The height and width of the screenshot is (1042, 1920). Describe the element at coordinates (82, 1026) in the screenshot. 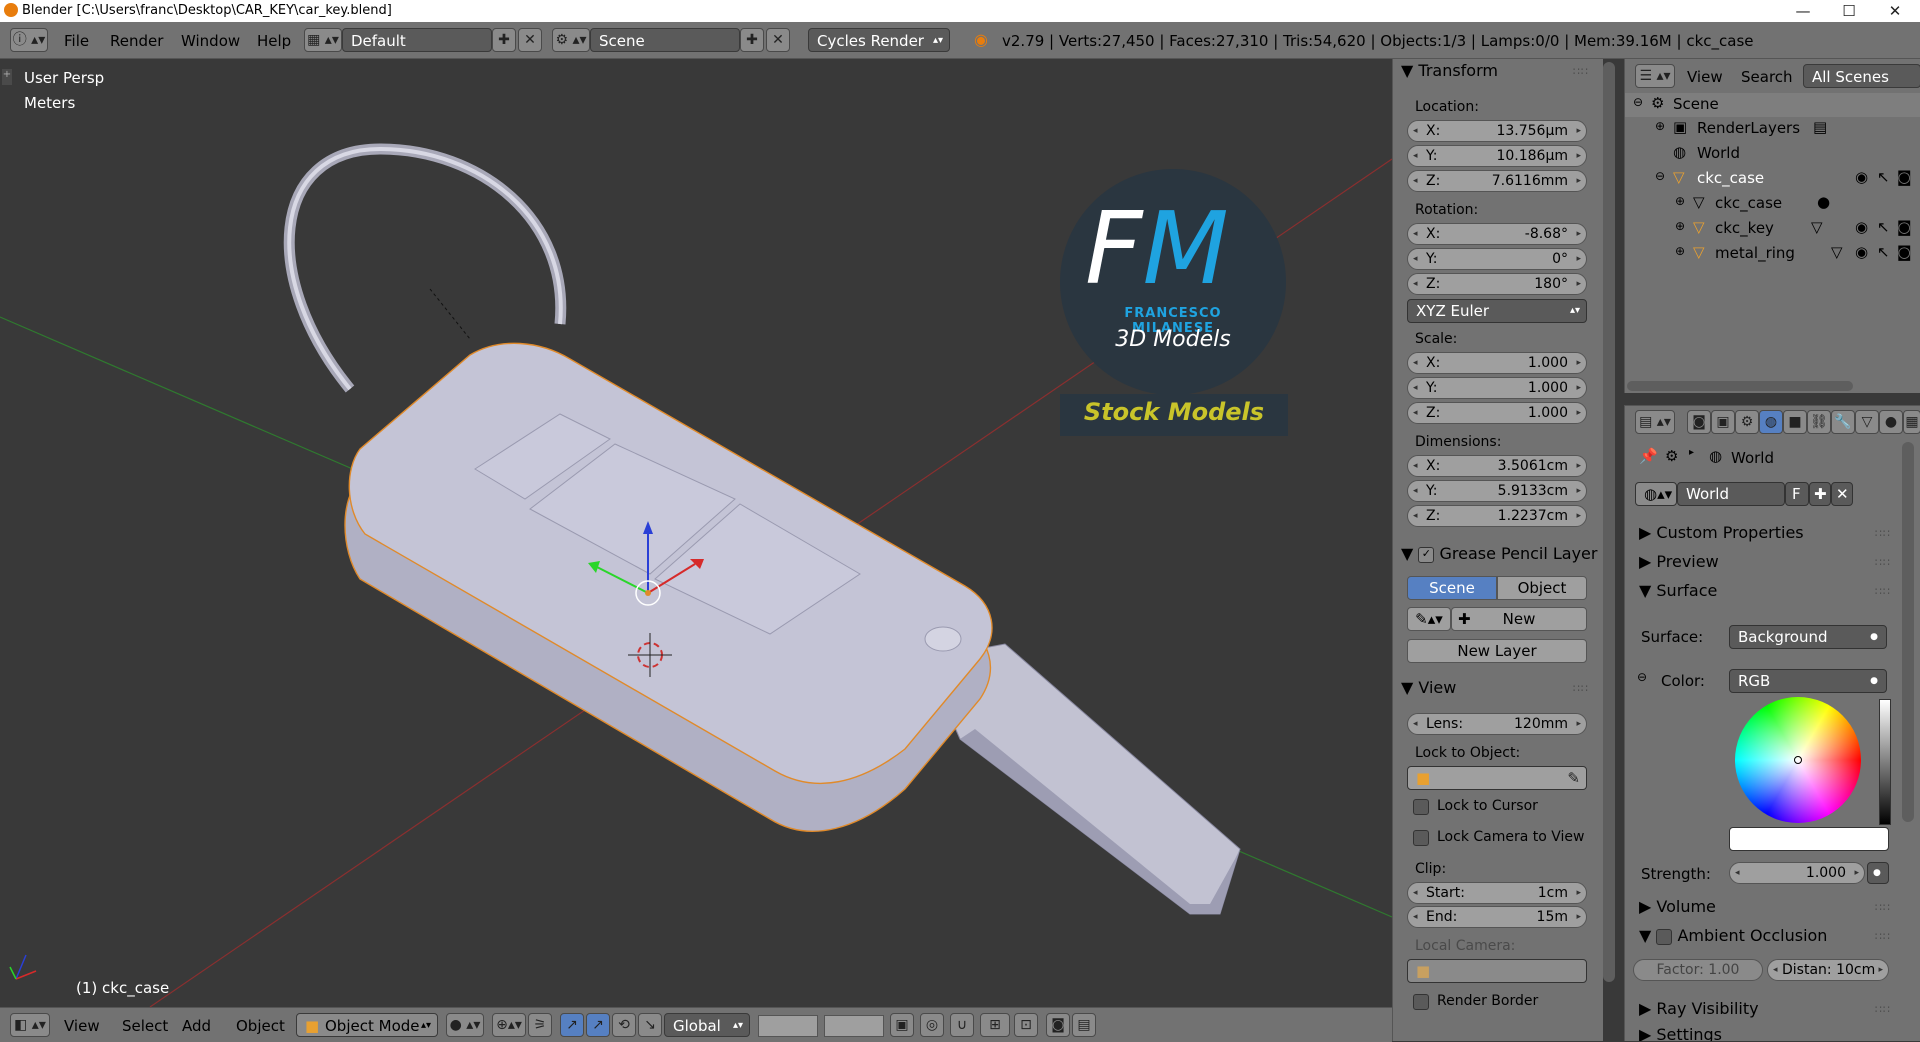

I see `menu-view: View` at that location.